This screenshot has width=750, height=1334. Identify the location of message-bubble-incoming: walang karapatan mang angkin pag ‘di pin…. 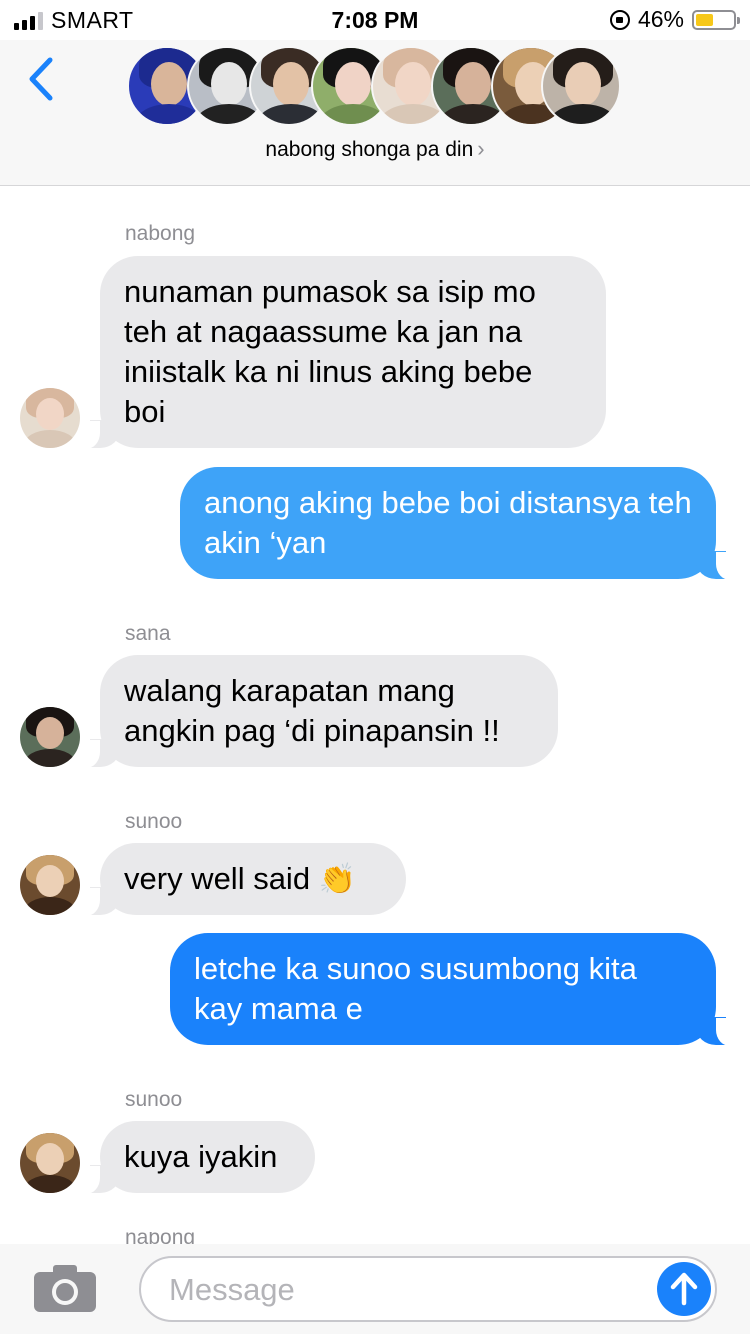
(317, 711).